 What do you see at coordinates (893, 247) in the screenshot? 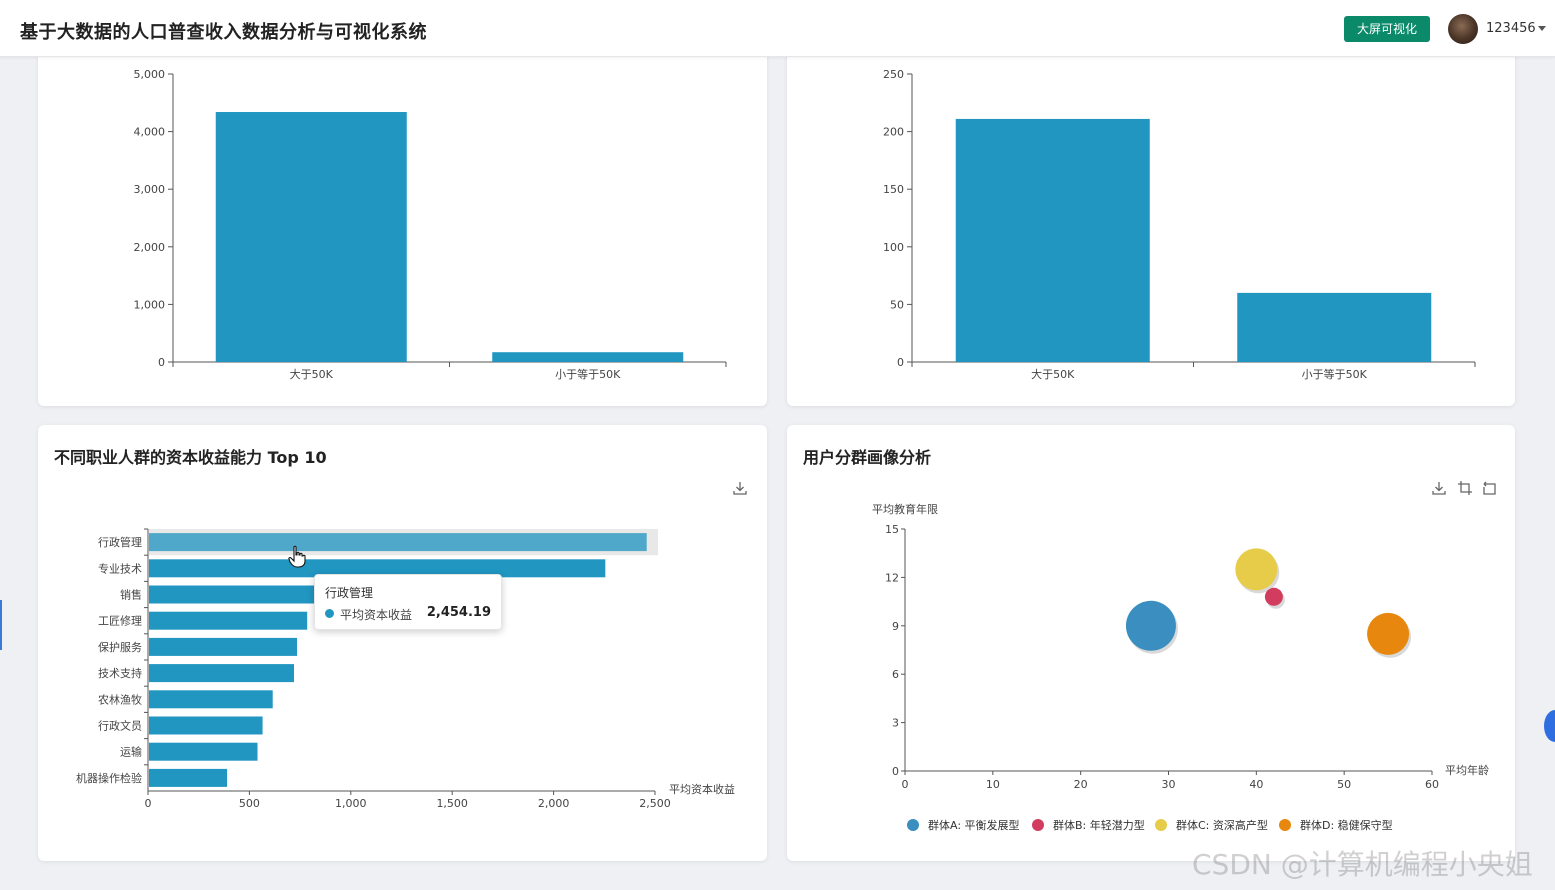
I see `y-tick-label: 100` at bounding box center [893, 247].